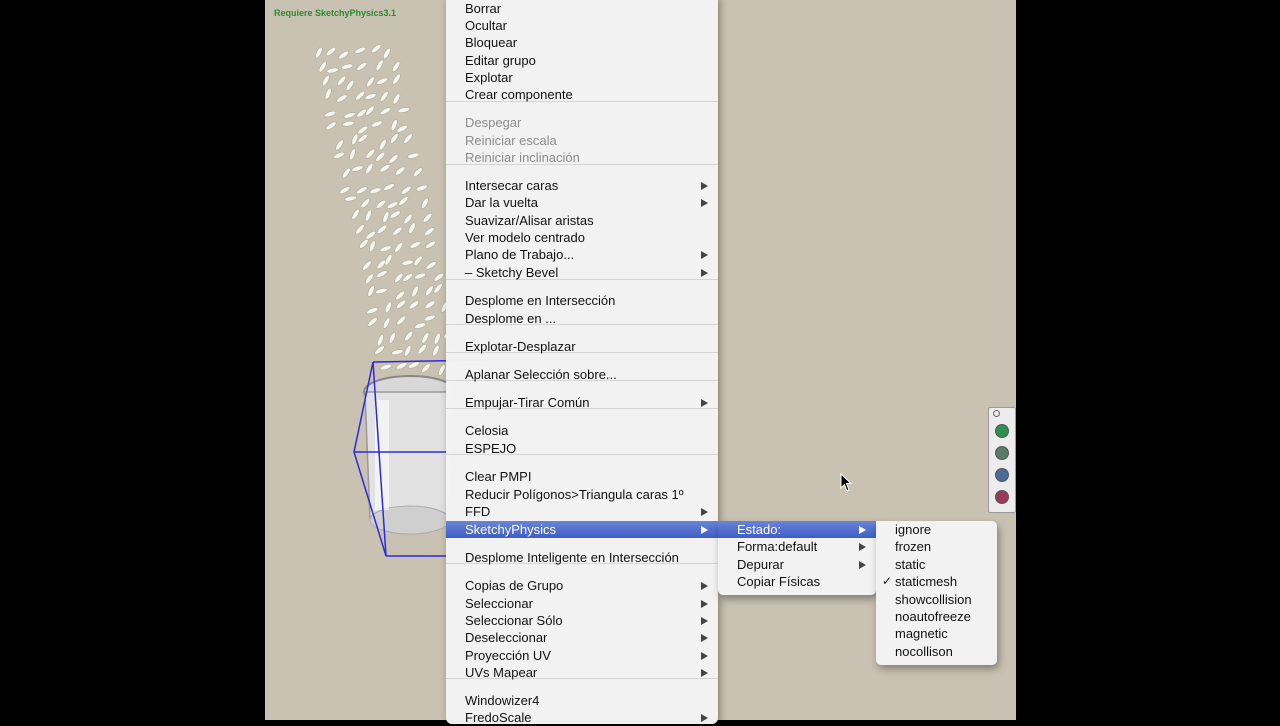 This screenshot has height=726, width=1280. Describe the element at coordinates (582, 402) in the screenshot. I see `menu-item-empujar-tirar-comun: Empujar-Tirar Común` at that location.